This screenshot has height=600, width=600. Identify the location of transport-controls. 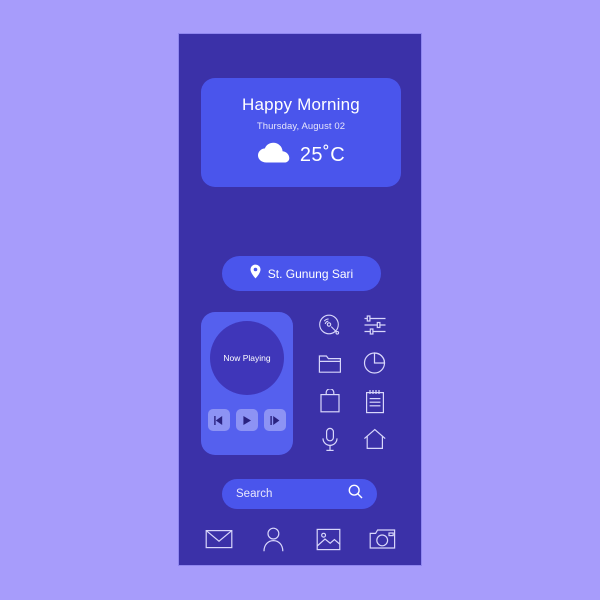
(247, 420).